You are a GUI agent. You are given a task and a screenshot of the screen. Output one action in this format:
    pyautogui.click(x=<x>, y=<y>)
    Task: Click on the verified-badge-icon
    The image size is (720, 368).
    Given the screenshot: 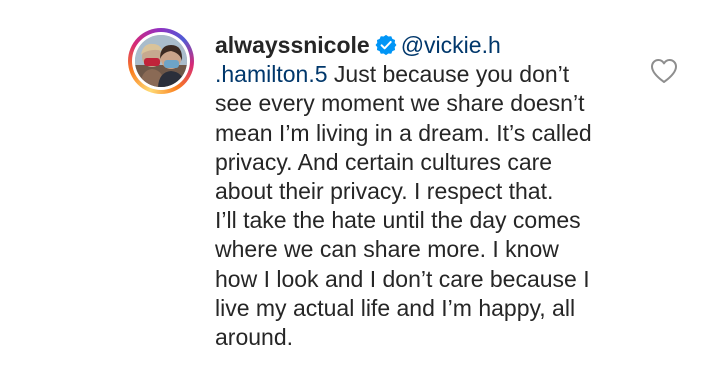 What is the action you would take?
    pyautogui.click(x=386, y=45)
    